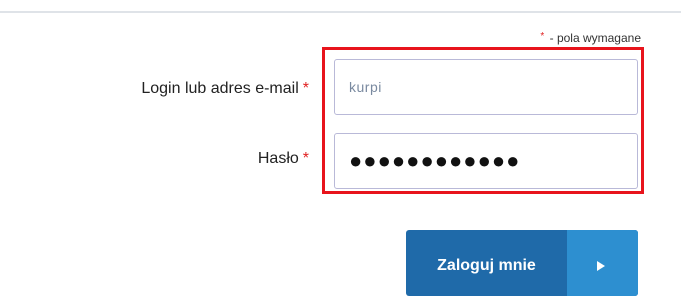 This screenshot has height=296, width=681. Describe the element at coordinates (340, 12) in the screenshot. I see `top-divider` at that location.